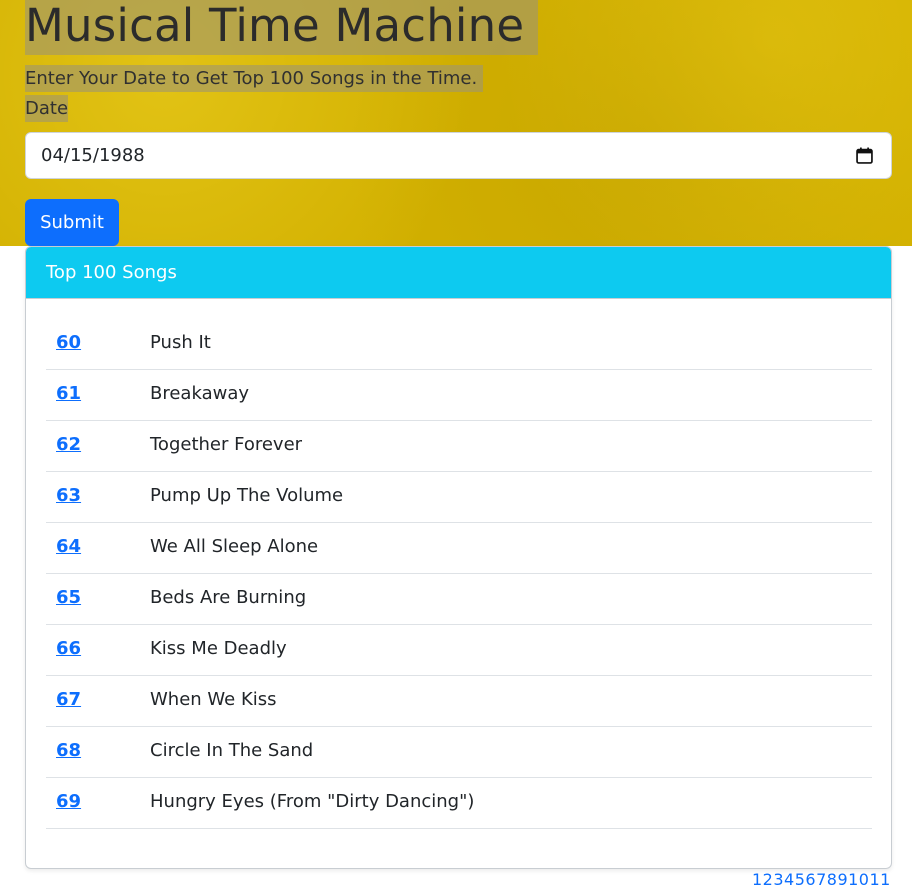 Image resolution: width=912 pixels, height=890 pixels. I want to click on song-rank-link: 65, so click(68, 598).